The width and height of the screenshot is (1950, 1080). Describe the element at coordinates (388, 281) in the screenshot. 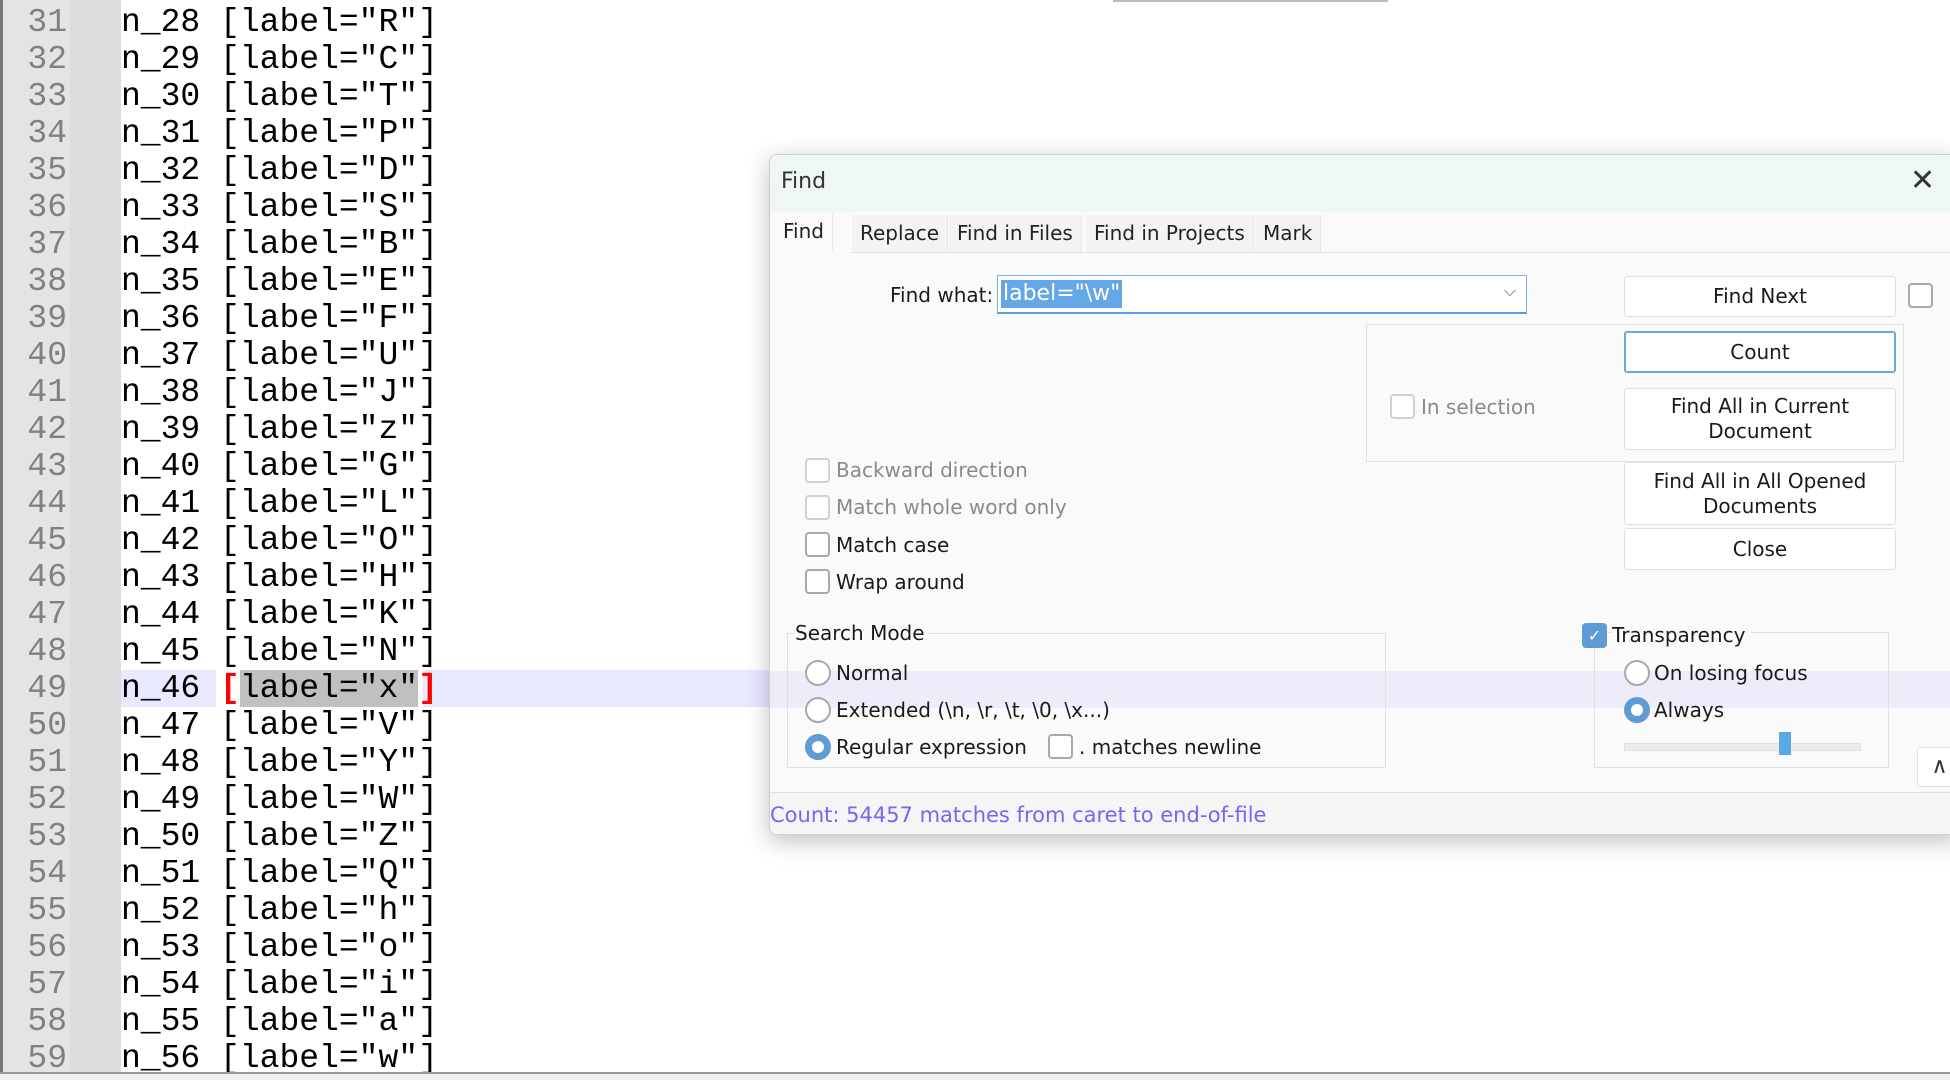

I see `label-value: E` at that location.